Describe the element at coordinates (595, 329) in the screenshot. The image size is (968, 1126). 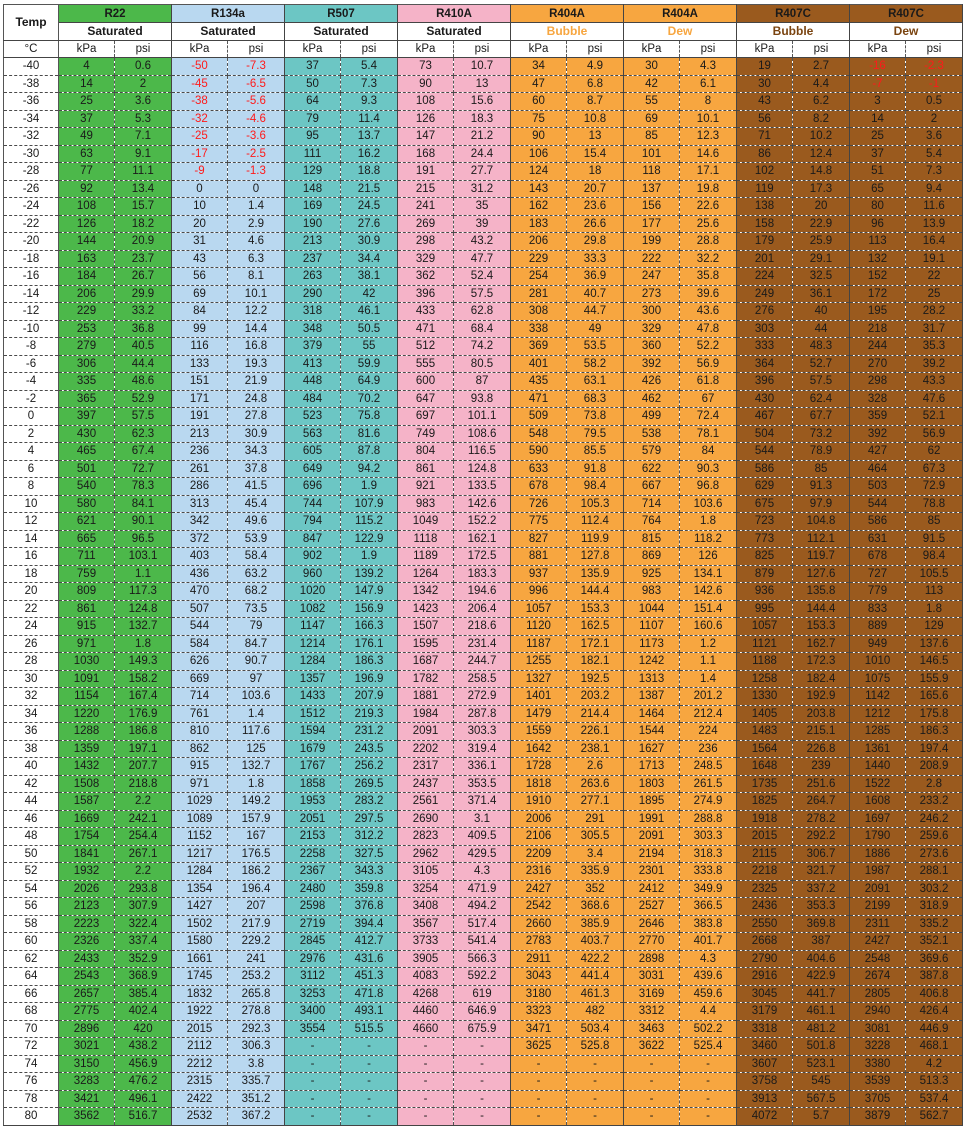
I see `psi-cell: 49` at that location.